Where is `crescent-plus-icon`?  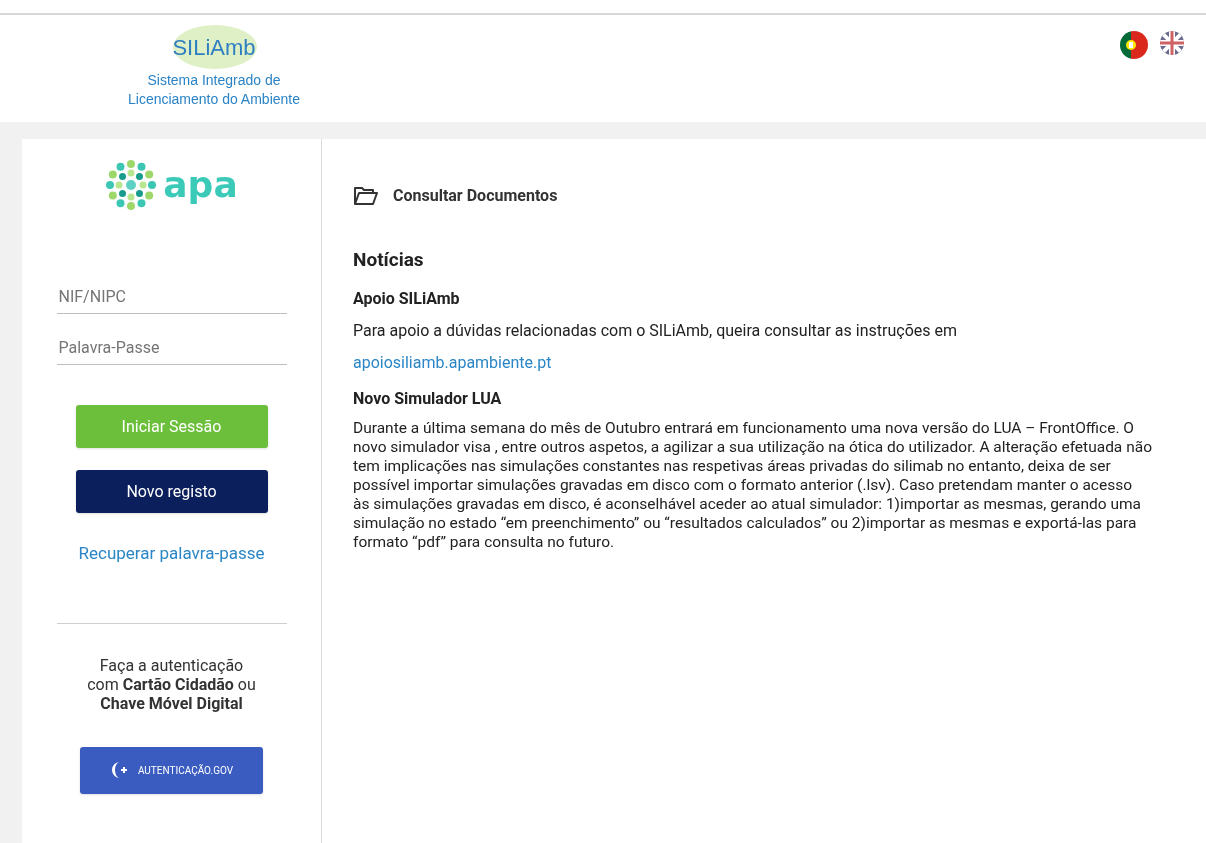 crescent-plus-icon is located at coordinates (119, 770).